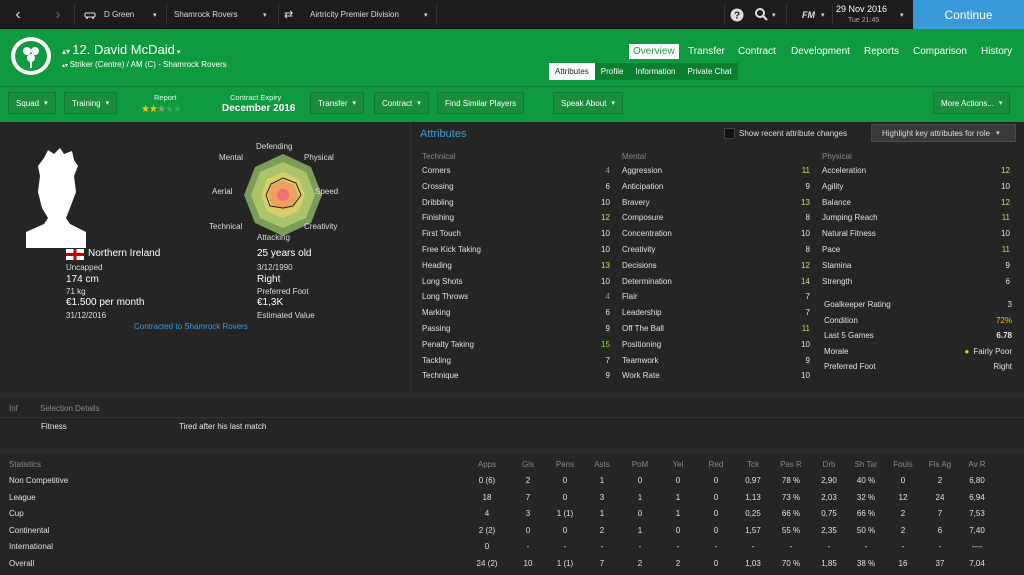 Image resolution: width=1024 pixels, height=575 pixels. What do you see at coordinates (829, 514) in the screenshot?
I see `table-cell: 0,75` at bounding box center [829, 514].